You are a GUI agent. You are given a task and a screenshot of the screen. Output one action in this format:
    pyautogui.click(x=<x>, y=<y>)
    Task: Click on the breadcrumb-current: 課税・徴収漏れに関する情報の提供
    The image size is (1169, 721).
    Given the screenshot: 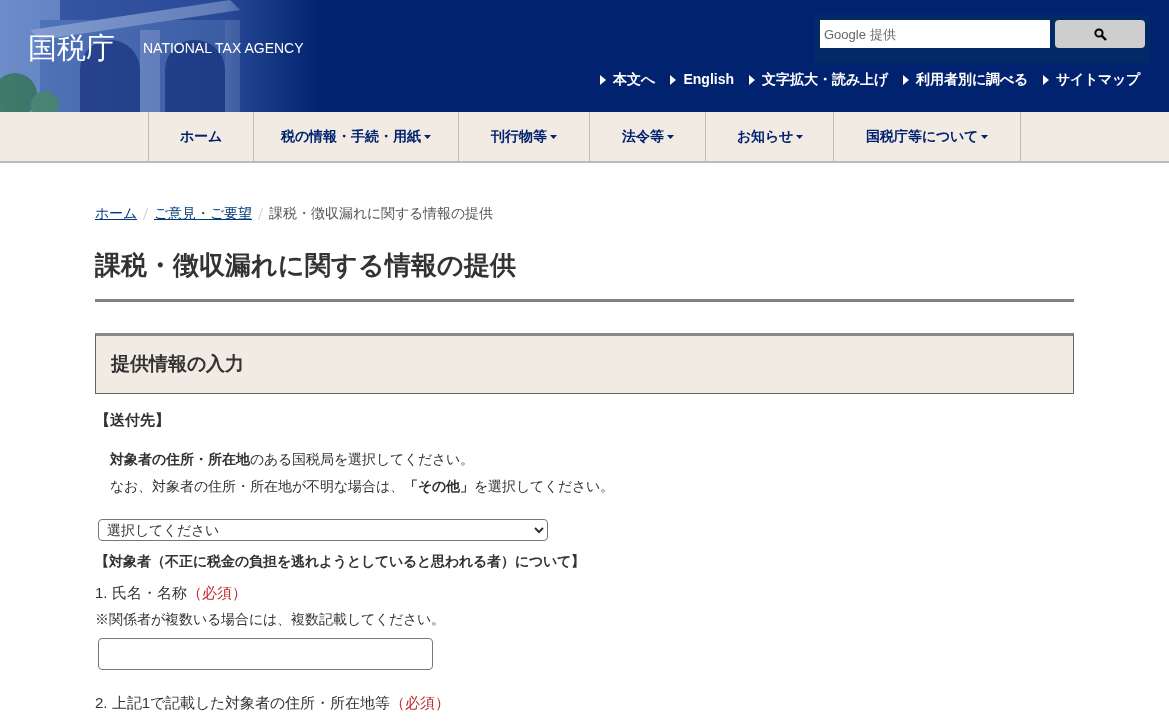 What is the action you would take?
    pyautogui.click(x=381, y=213)
    